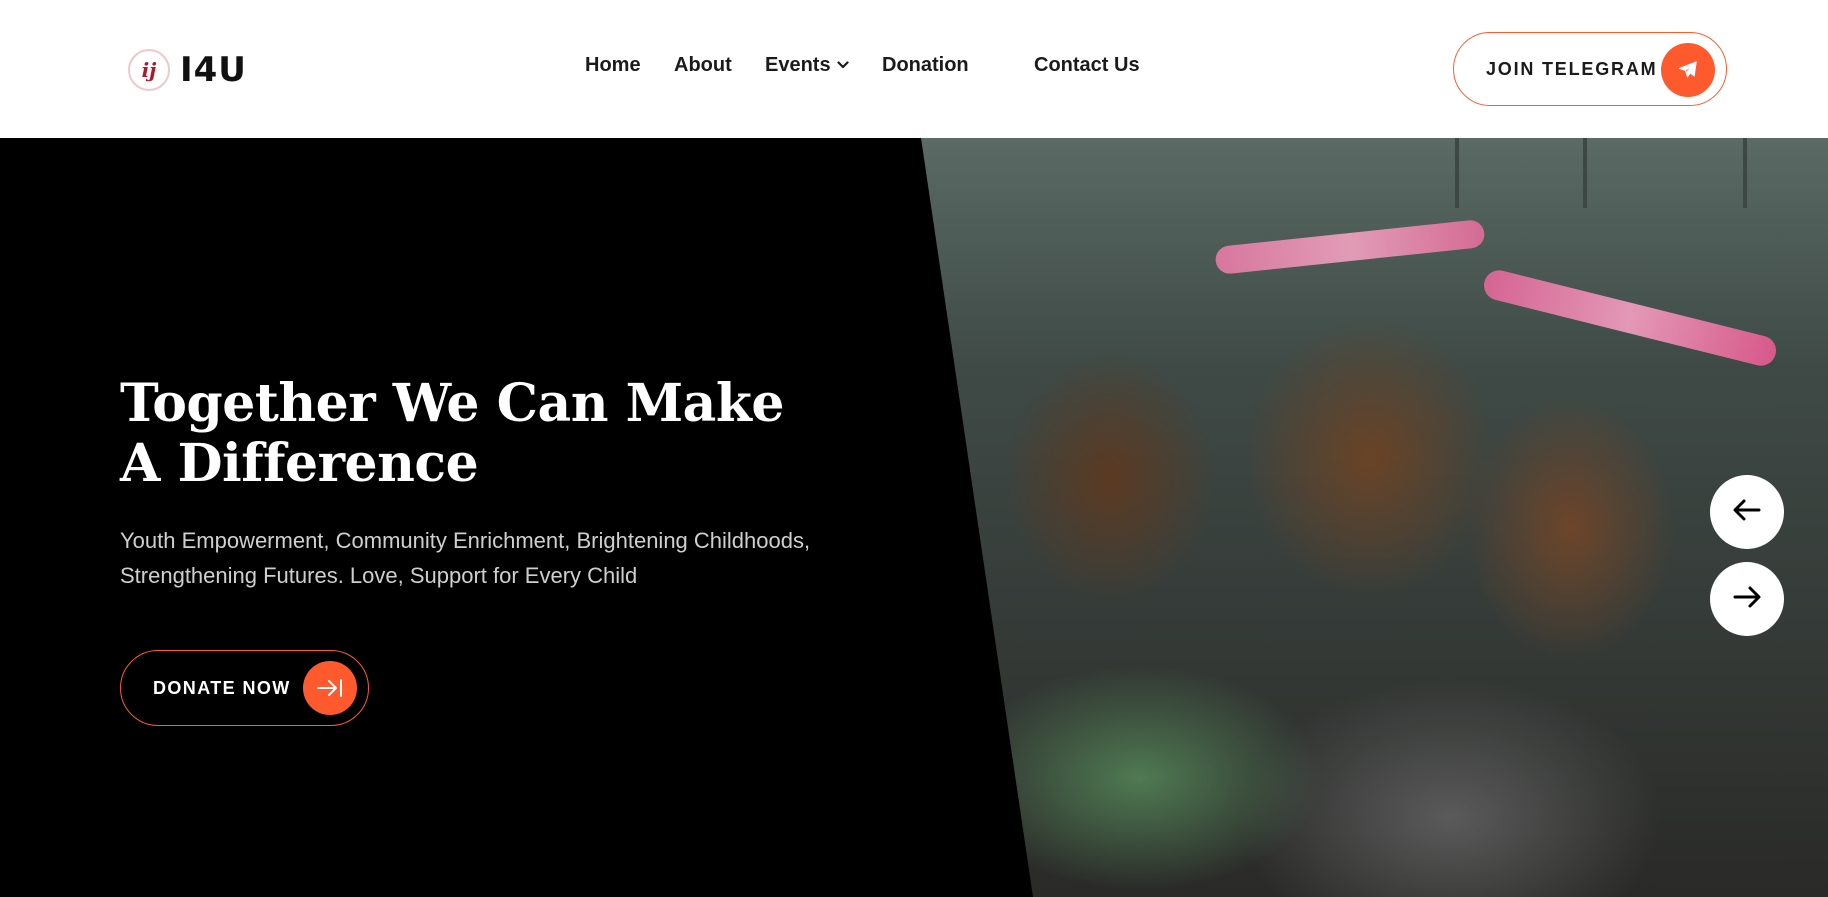 The width and height of the screenshot is (1828, 897). Describe the element at coordinates (299, 463) in the screenshot. I see `headline-line-2: A Difference` at that location.